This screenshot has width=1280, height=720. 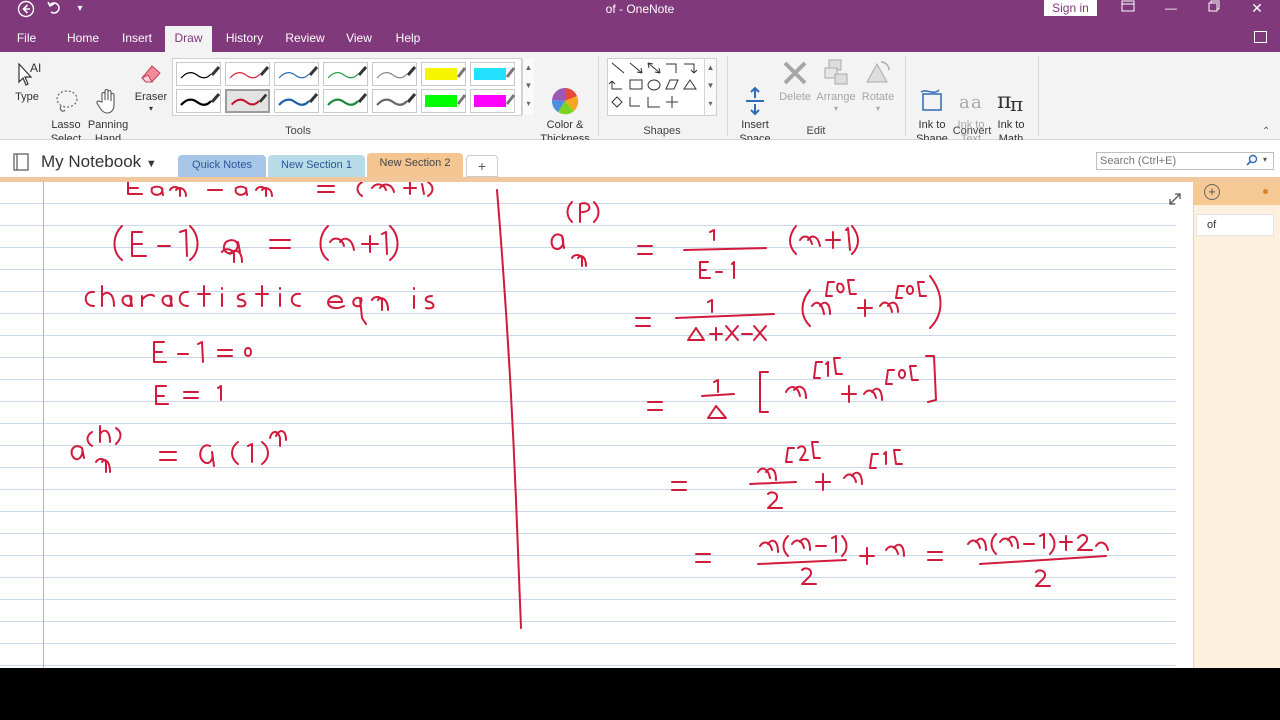 What do you see at coordinates (444, 74) in the screenshot?
I see `highlighter-yellow` at bounding box center [444, 74].